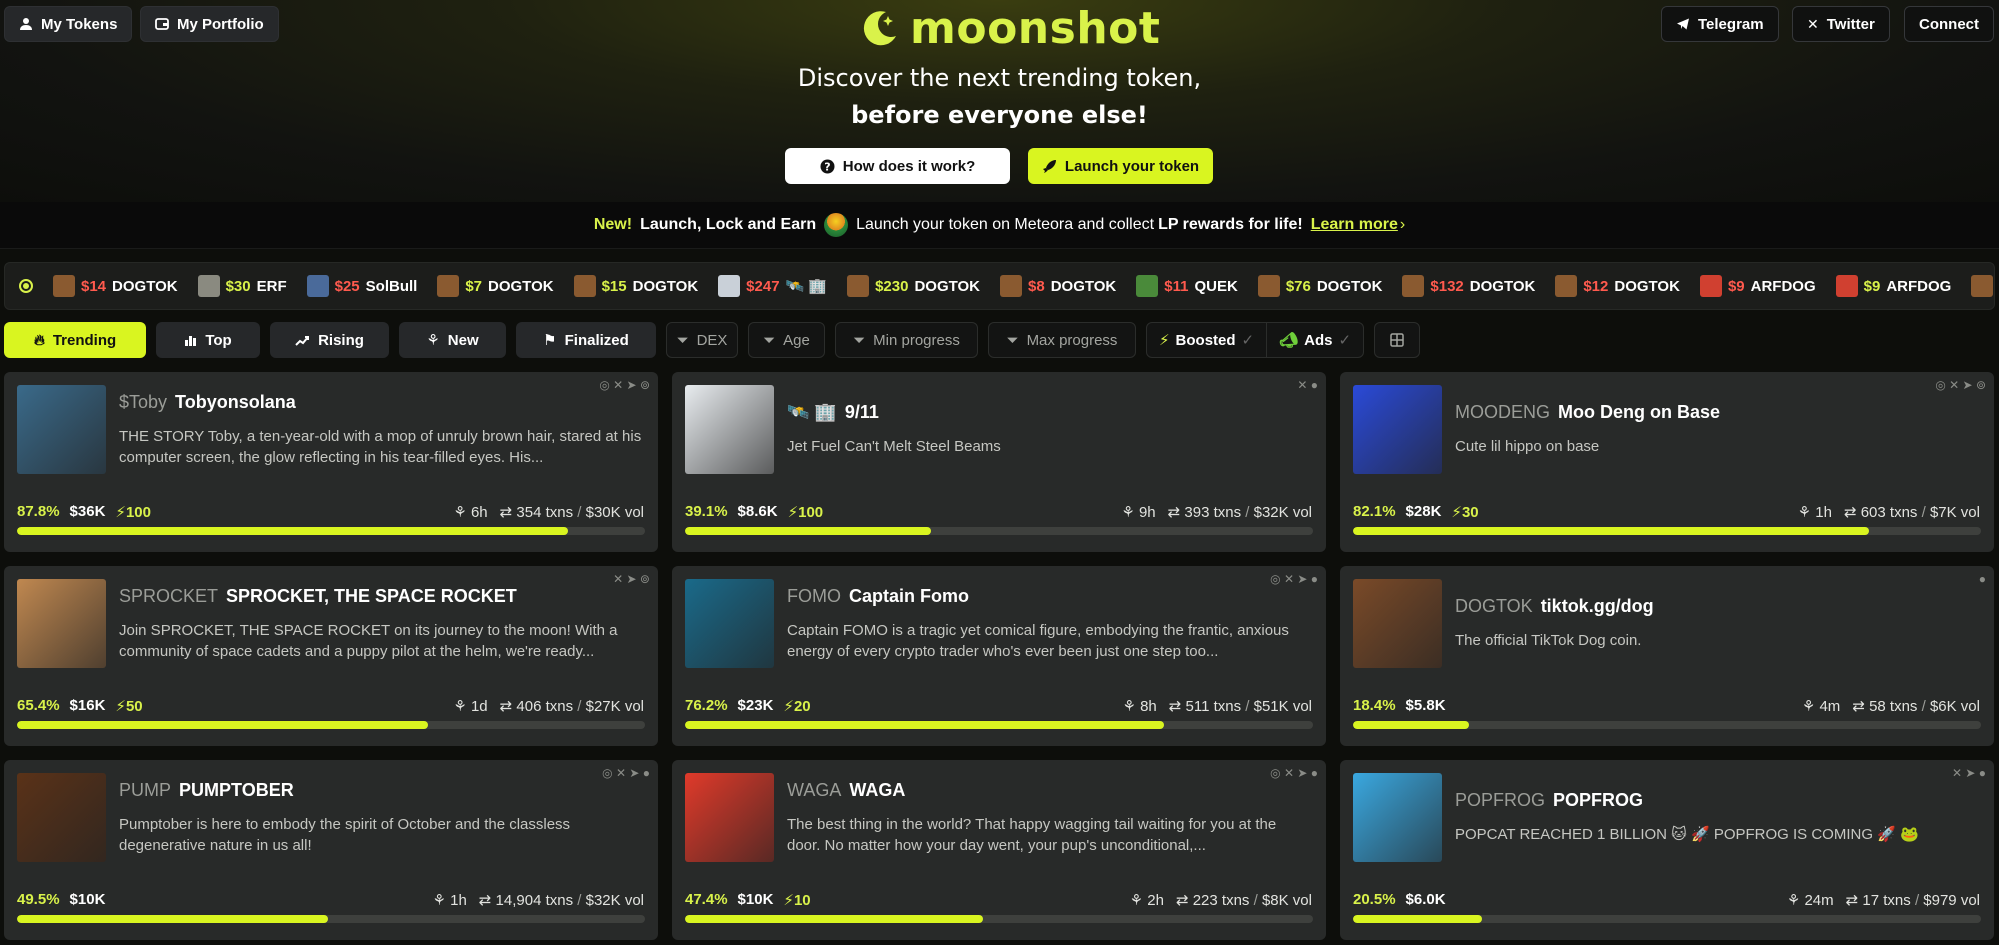 The width and height of the screenshot is (1999, 945). I want to click on filter-dex: ⏷ DEX, so click(702, 340).